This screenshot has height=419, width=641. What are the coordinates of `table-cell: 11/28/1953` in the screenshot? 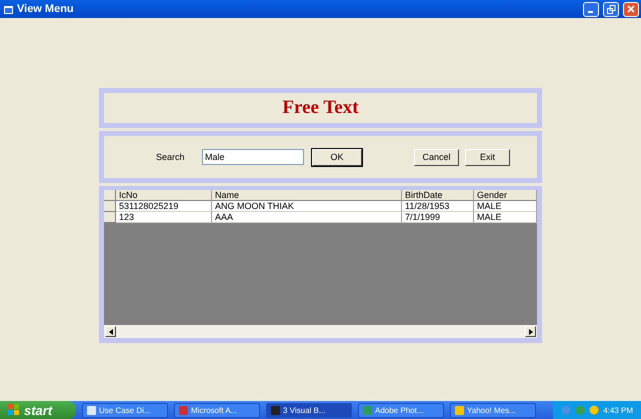 It's located at (438, 206).